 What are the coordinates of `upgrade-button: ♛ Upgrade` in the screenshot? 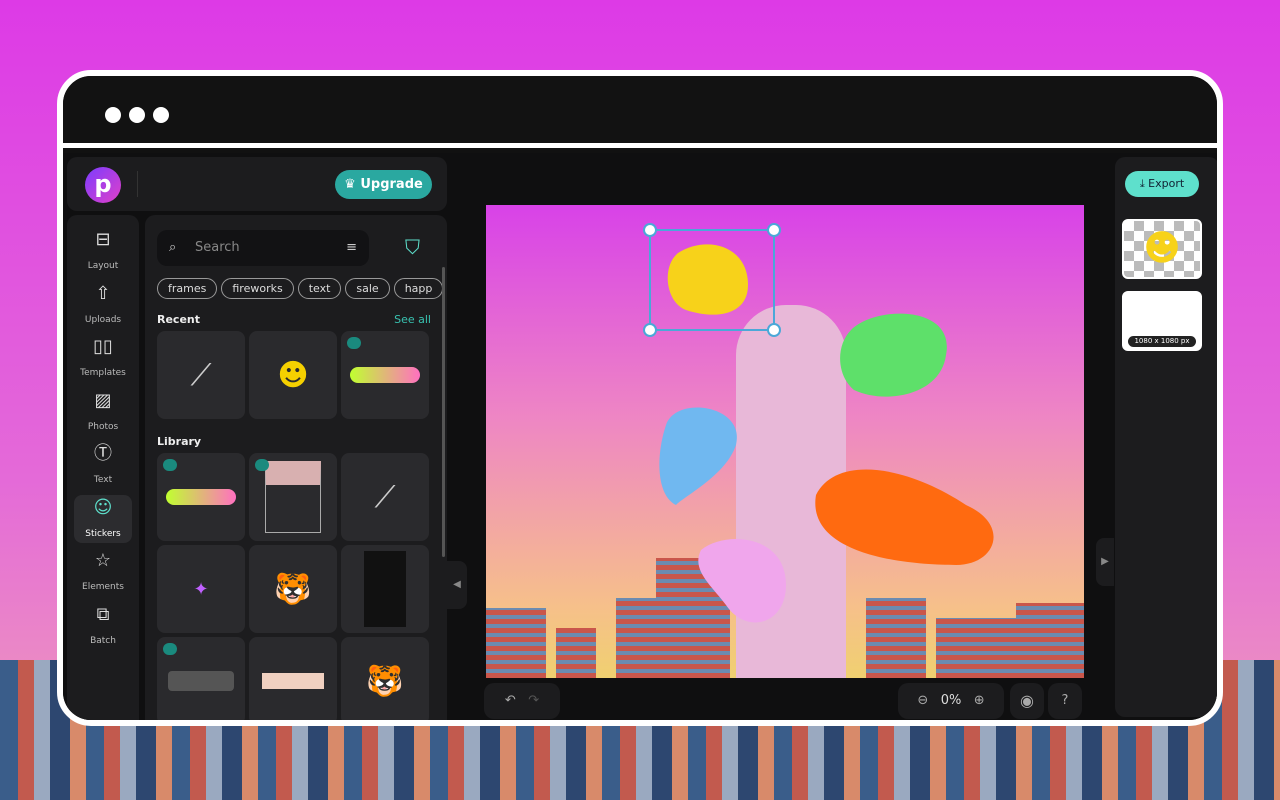 It's located at (383, 184).